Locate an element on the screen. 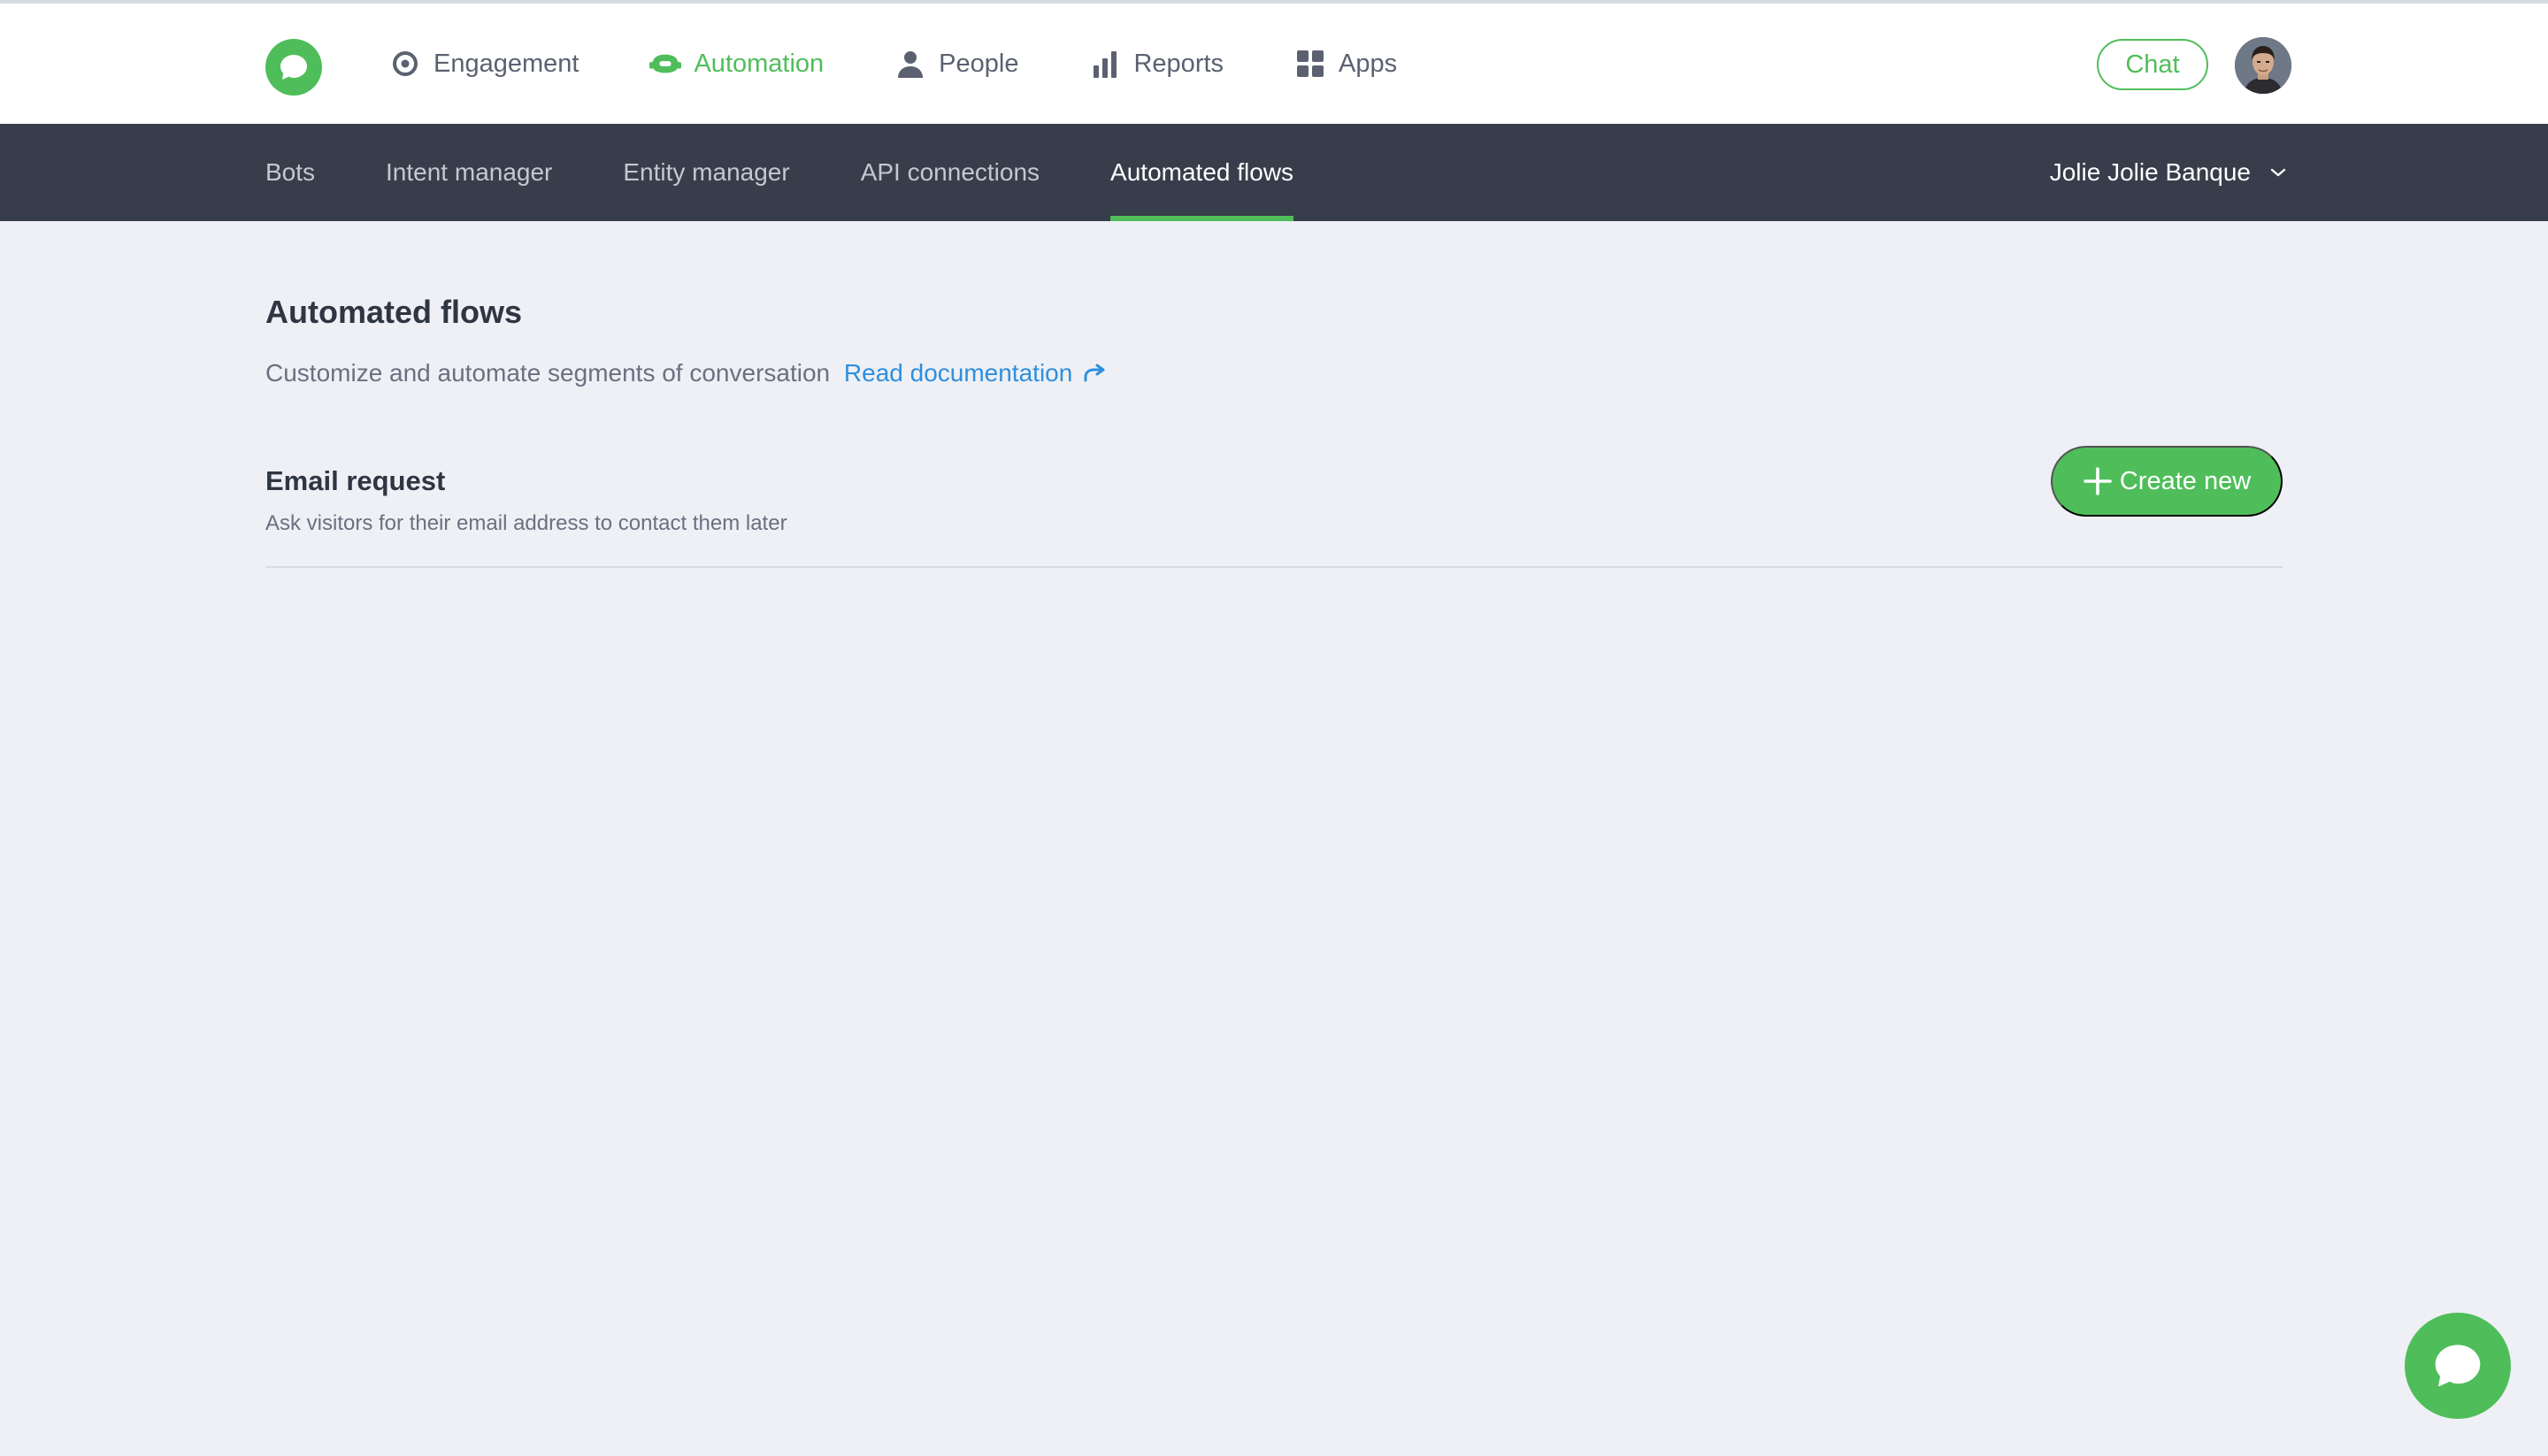 This screenshot has height=1456, width=2548. create-new-button: Create new is located at coordinates (2167, 482).